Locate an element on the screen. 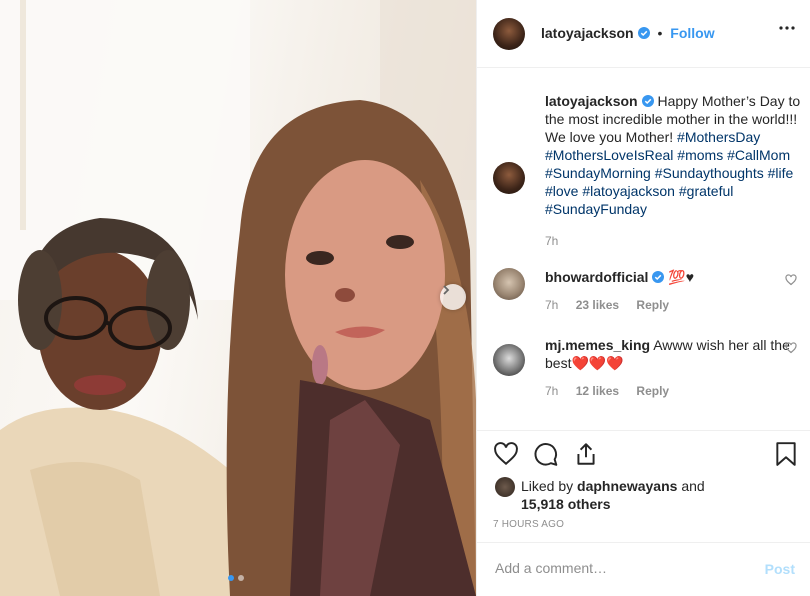  hashtag-link: #Sundaythoughts is located at coordinates (709, 173).